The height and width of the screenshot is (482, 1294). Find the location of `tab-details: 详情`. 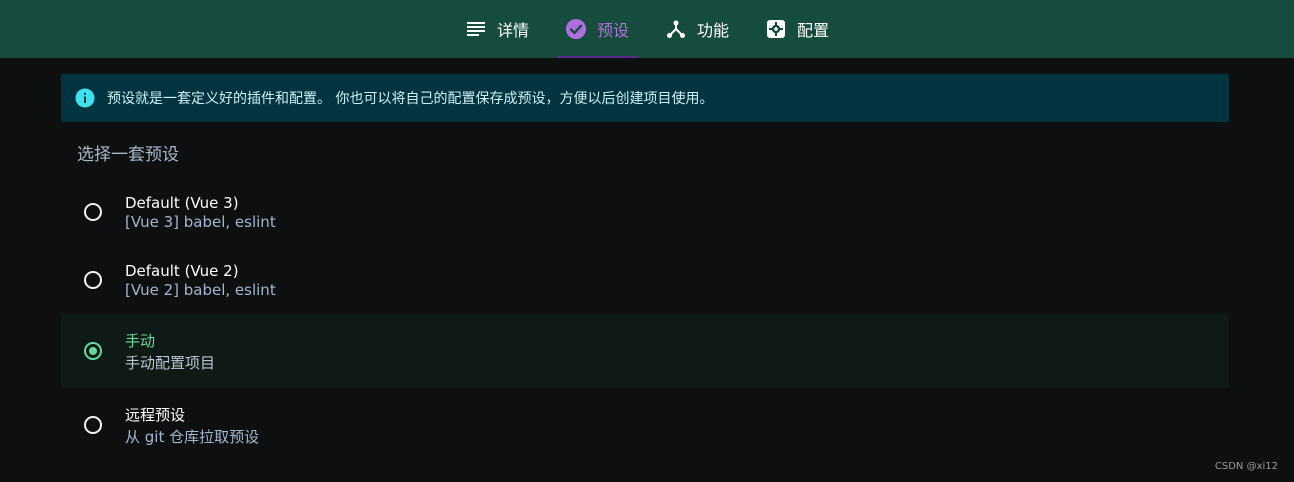

tab-details: 详情 is located at coordinates (497, 29).